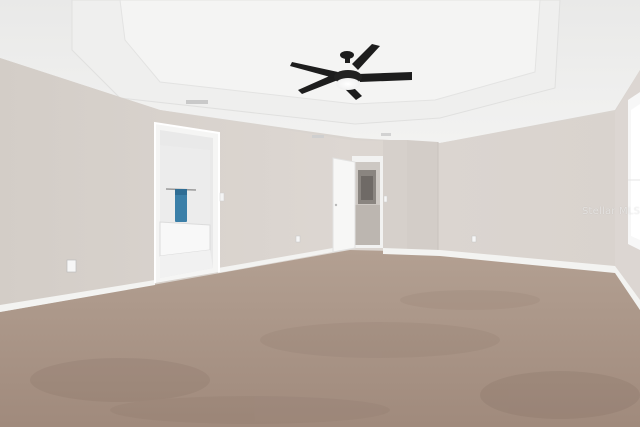  What do you see at coordinates (222, 197) in the screenshot?
I see `light-switch` at bounding box center [222, 197].